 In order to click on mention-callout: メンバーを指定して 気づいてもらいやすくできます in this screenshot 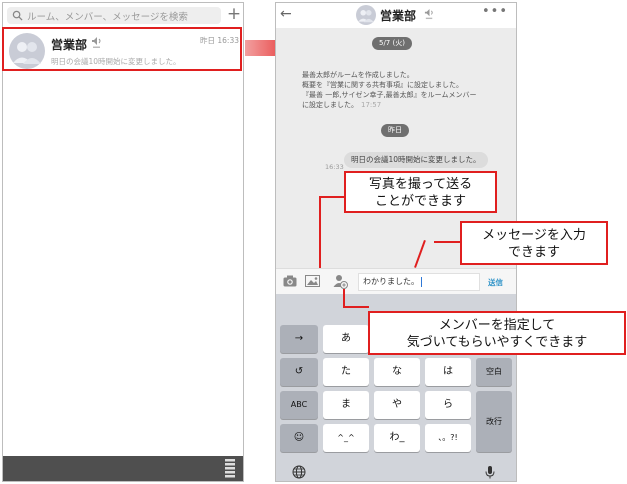, I will do `click(497, 333)`.